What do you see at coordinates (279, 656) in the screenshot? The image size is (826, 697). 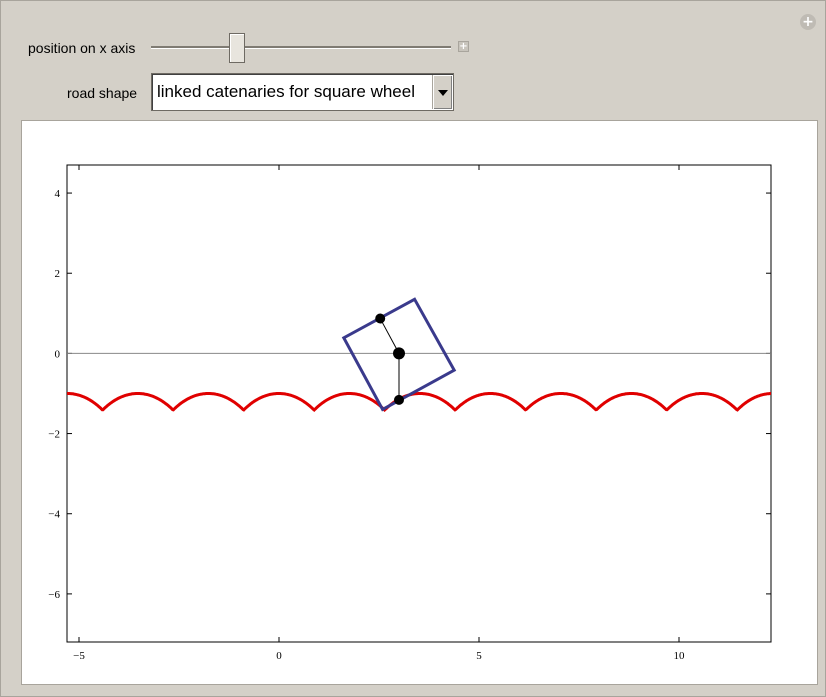 I see `x-tick-label: 0` at bounding box center [279, 656].